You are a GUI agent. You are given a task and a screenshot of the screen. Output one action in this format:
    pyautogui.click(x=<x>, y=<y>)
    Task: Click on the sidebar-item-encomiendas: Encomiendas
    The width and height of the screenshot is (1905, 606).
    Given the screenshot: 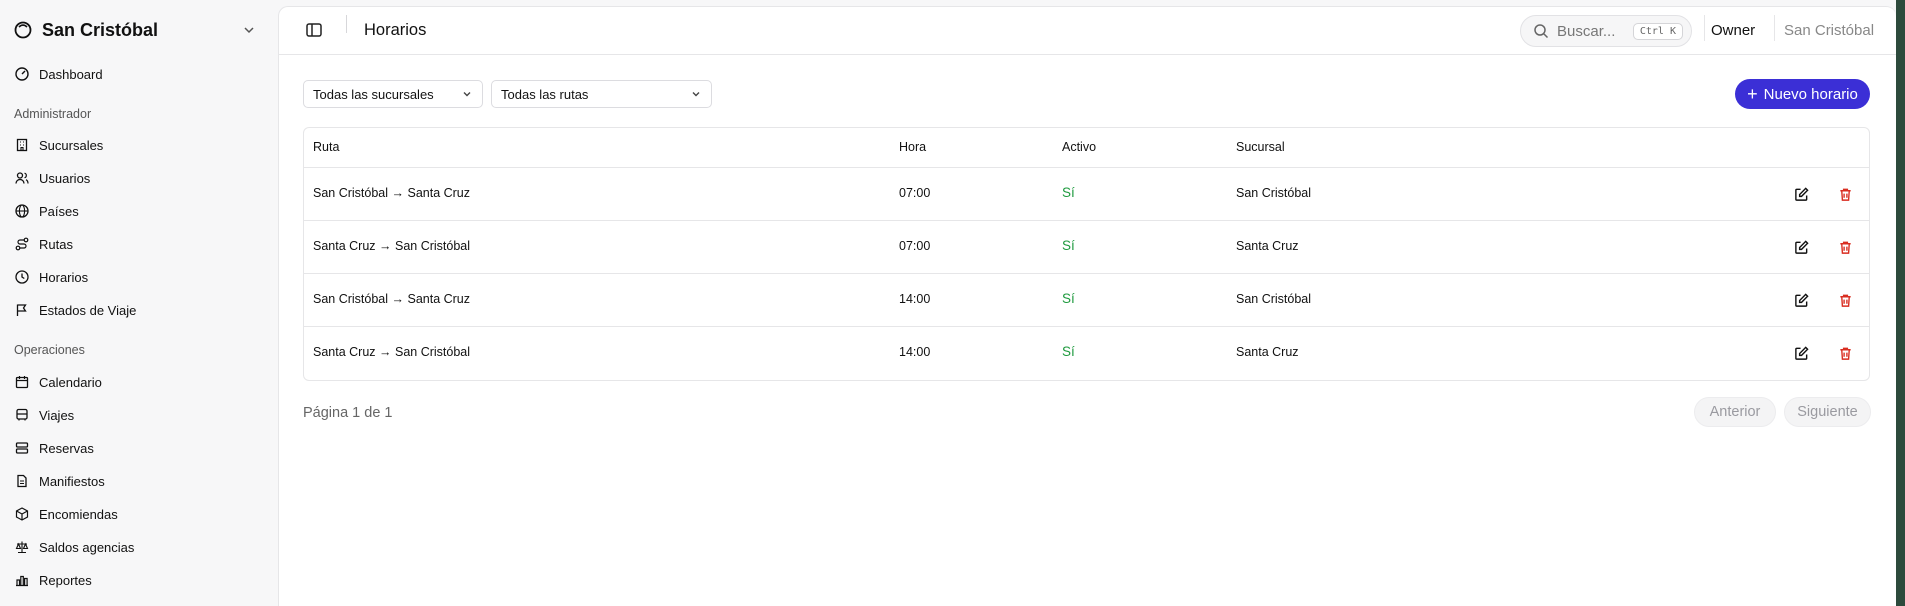 What is the action you would take?
    pyautogui.click(x=139, y=514)
    